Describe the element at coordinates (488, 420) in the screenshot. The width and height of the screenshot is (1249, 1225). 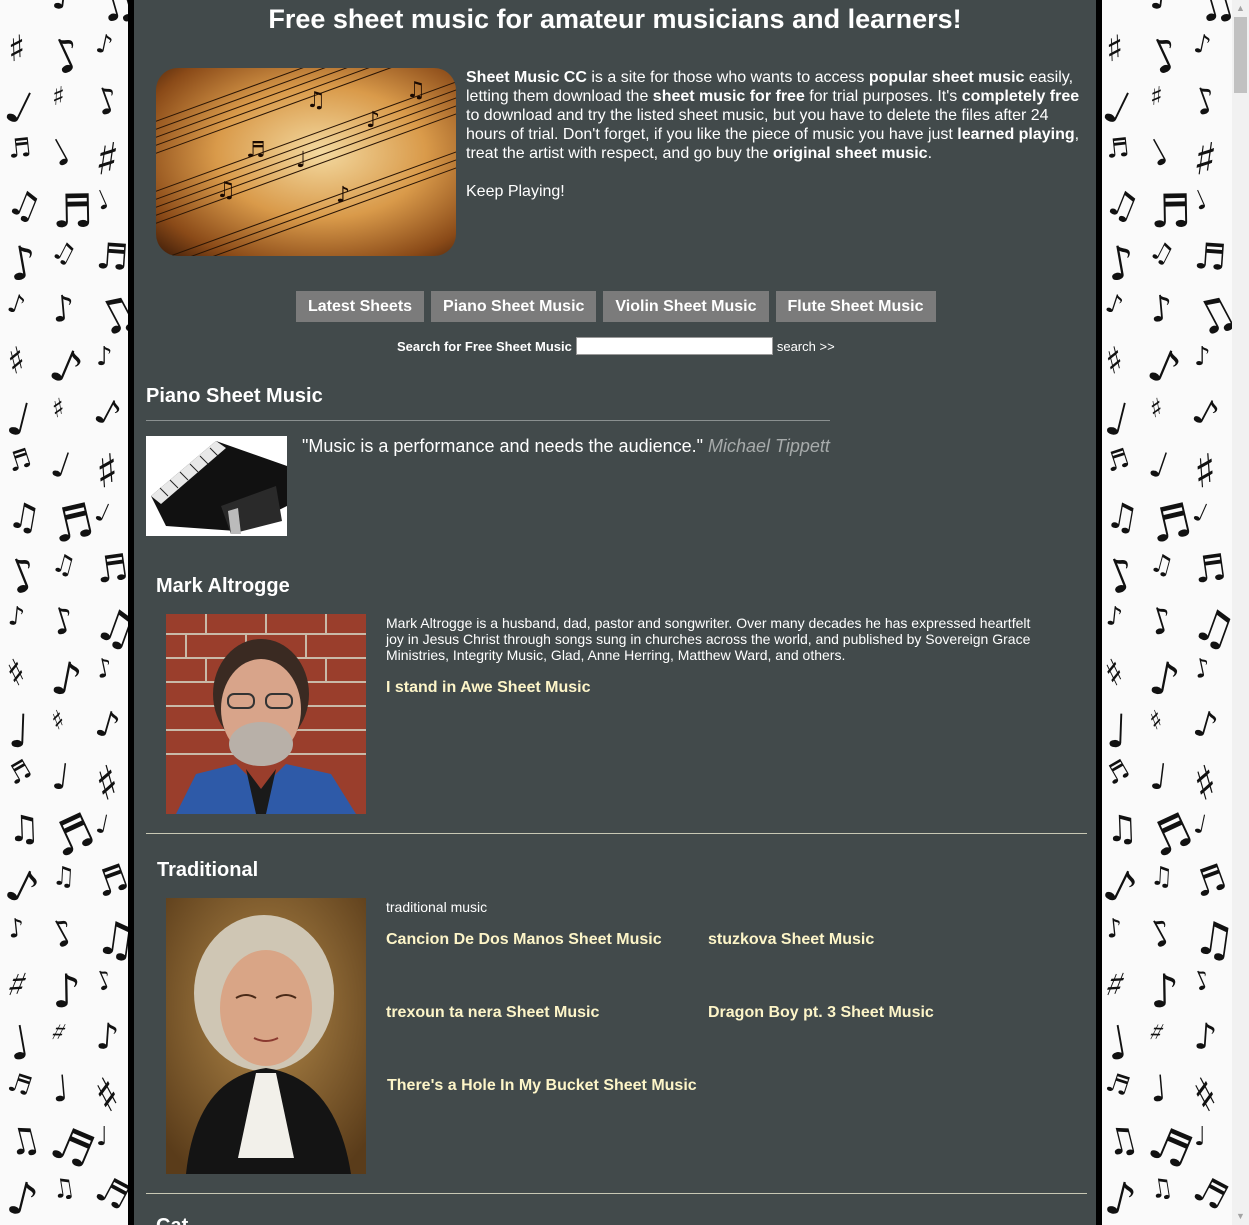
I see `category-divider` at that location.